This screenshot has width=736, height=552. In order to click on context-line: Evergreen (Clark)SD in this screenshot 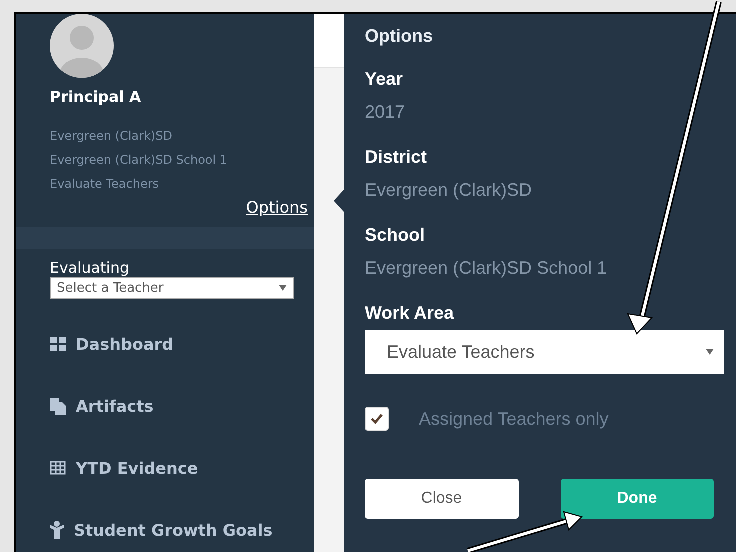, I will do `click(112, 136)`.